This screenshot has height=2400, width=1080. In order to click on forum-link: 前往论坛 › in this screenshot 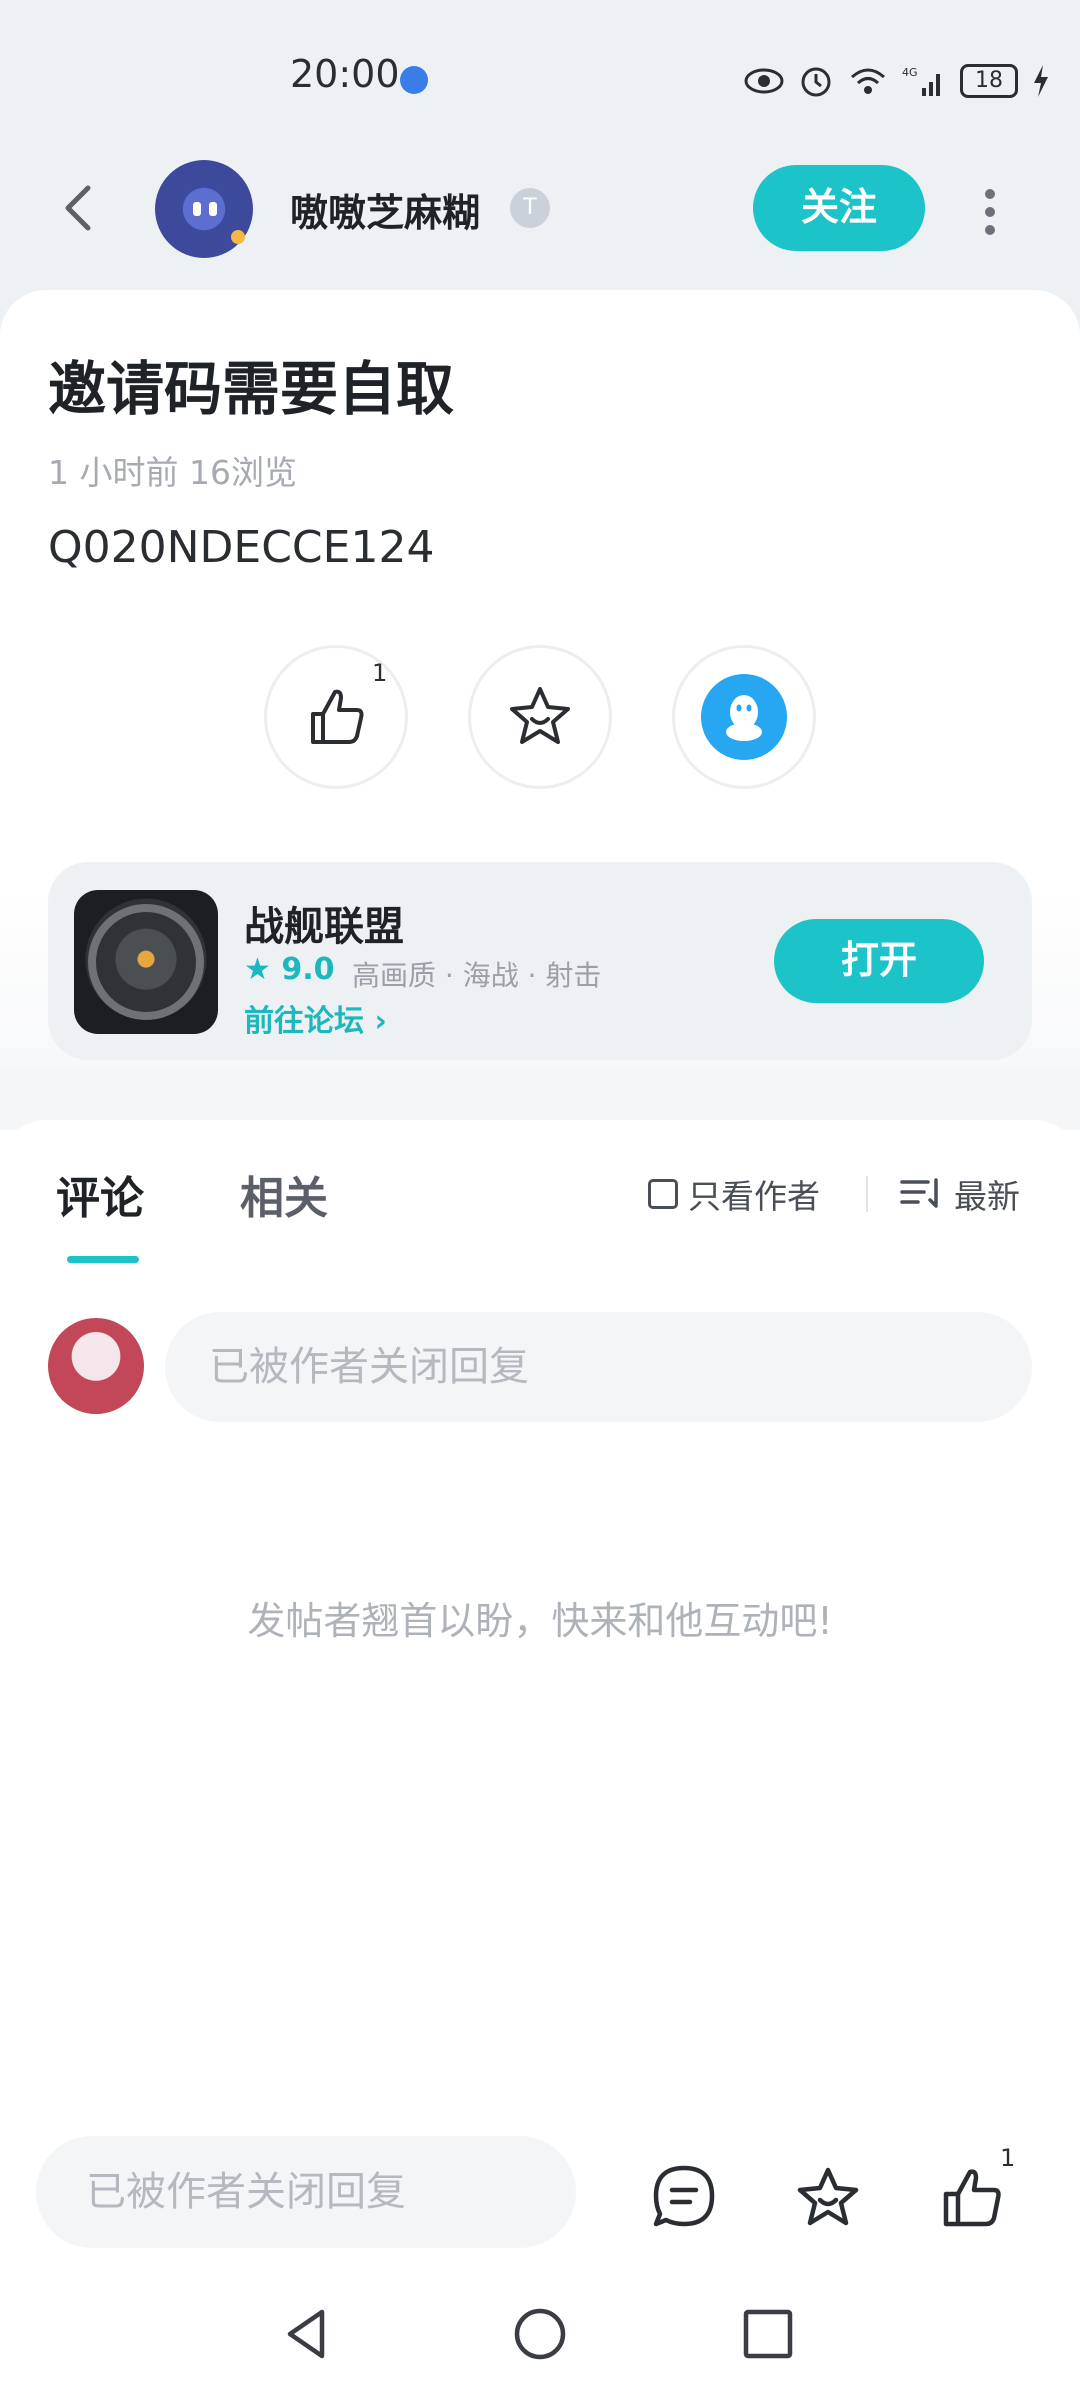, I will do `click(315, 1018)`.